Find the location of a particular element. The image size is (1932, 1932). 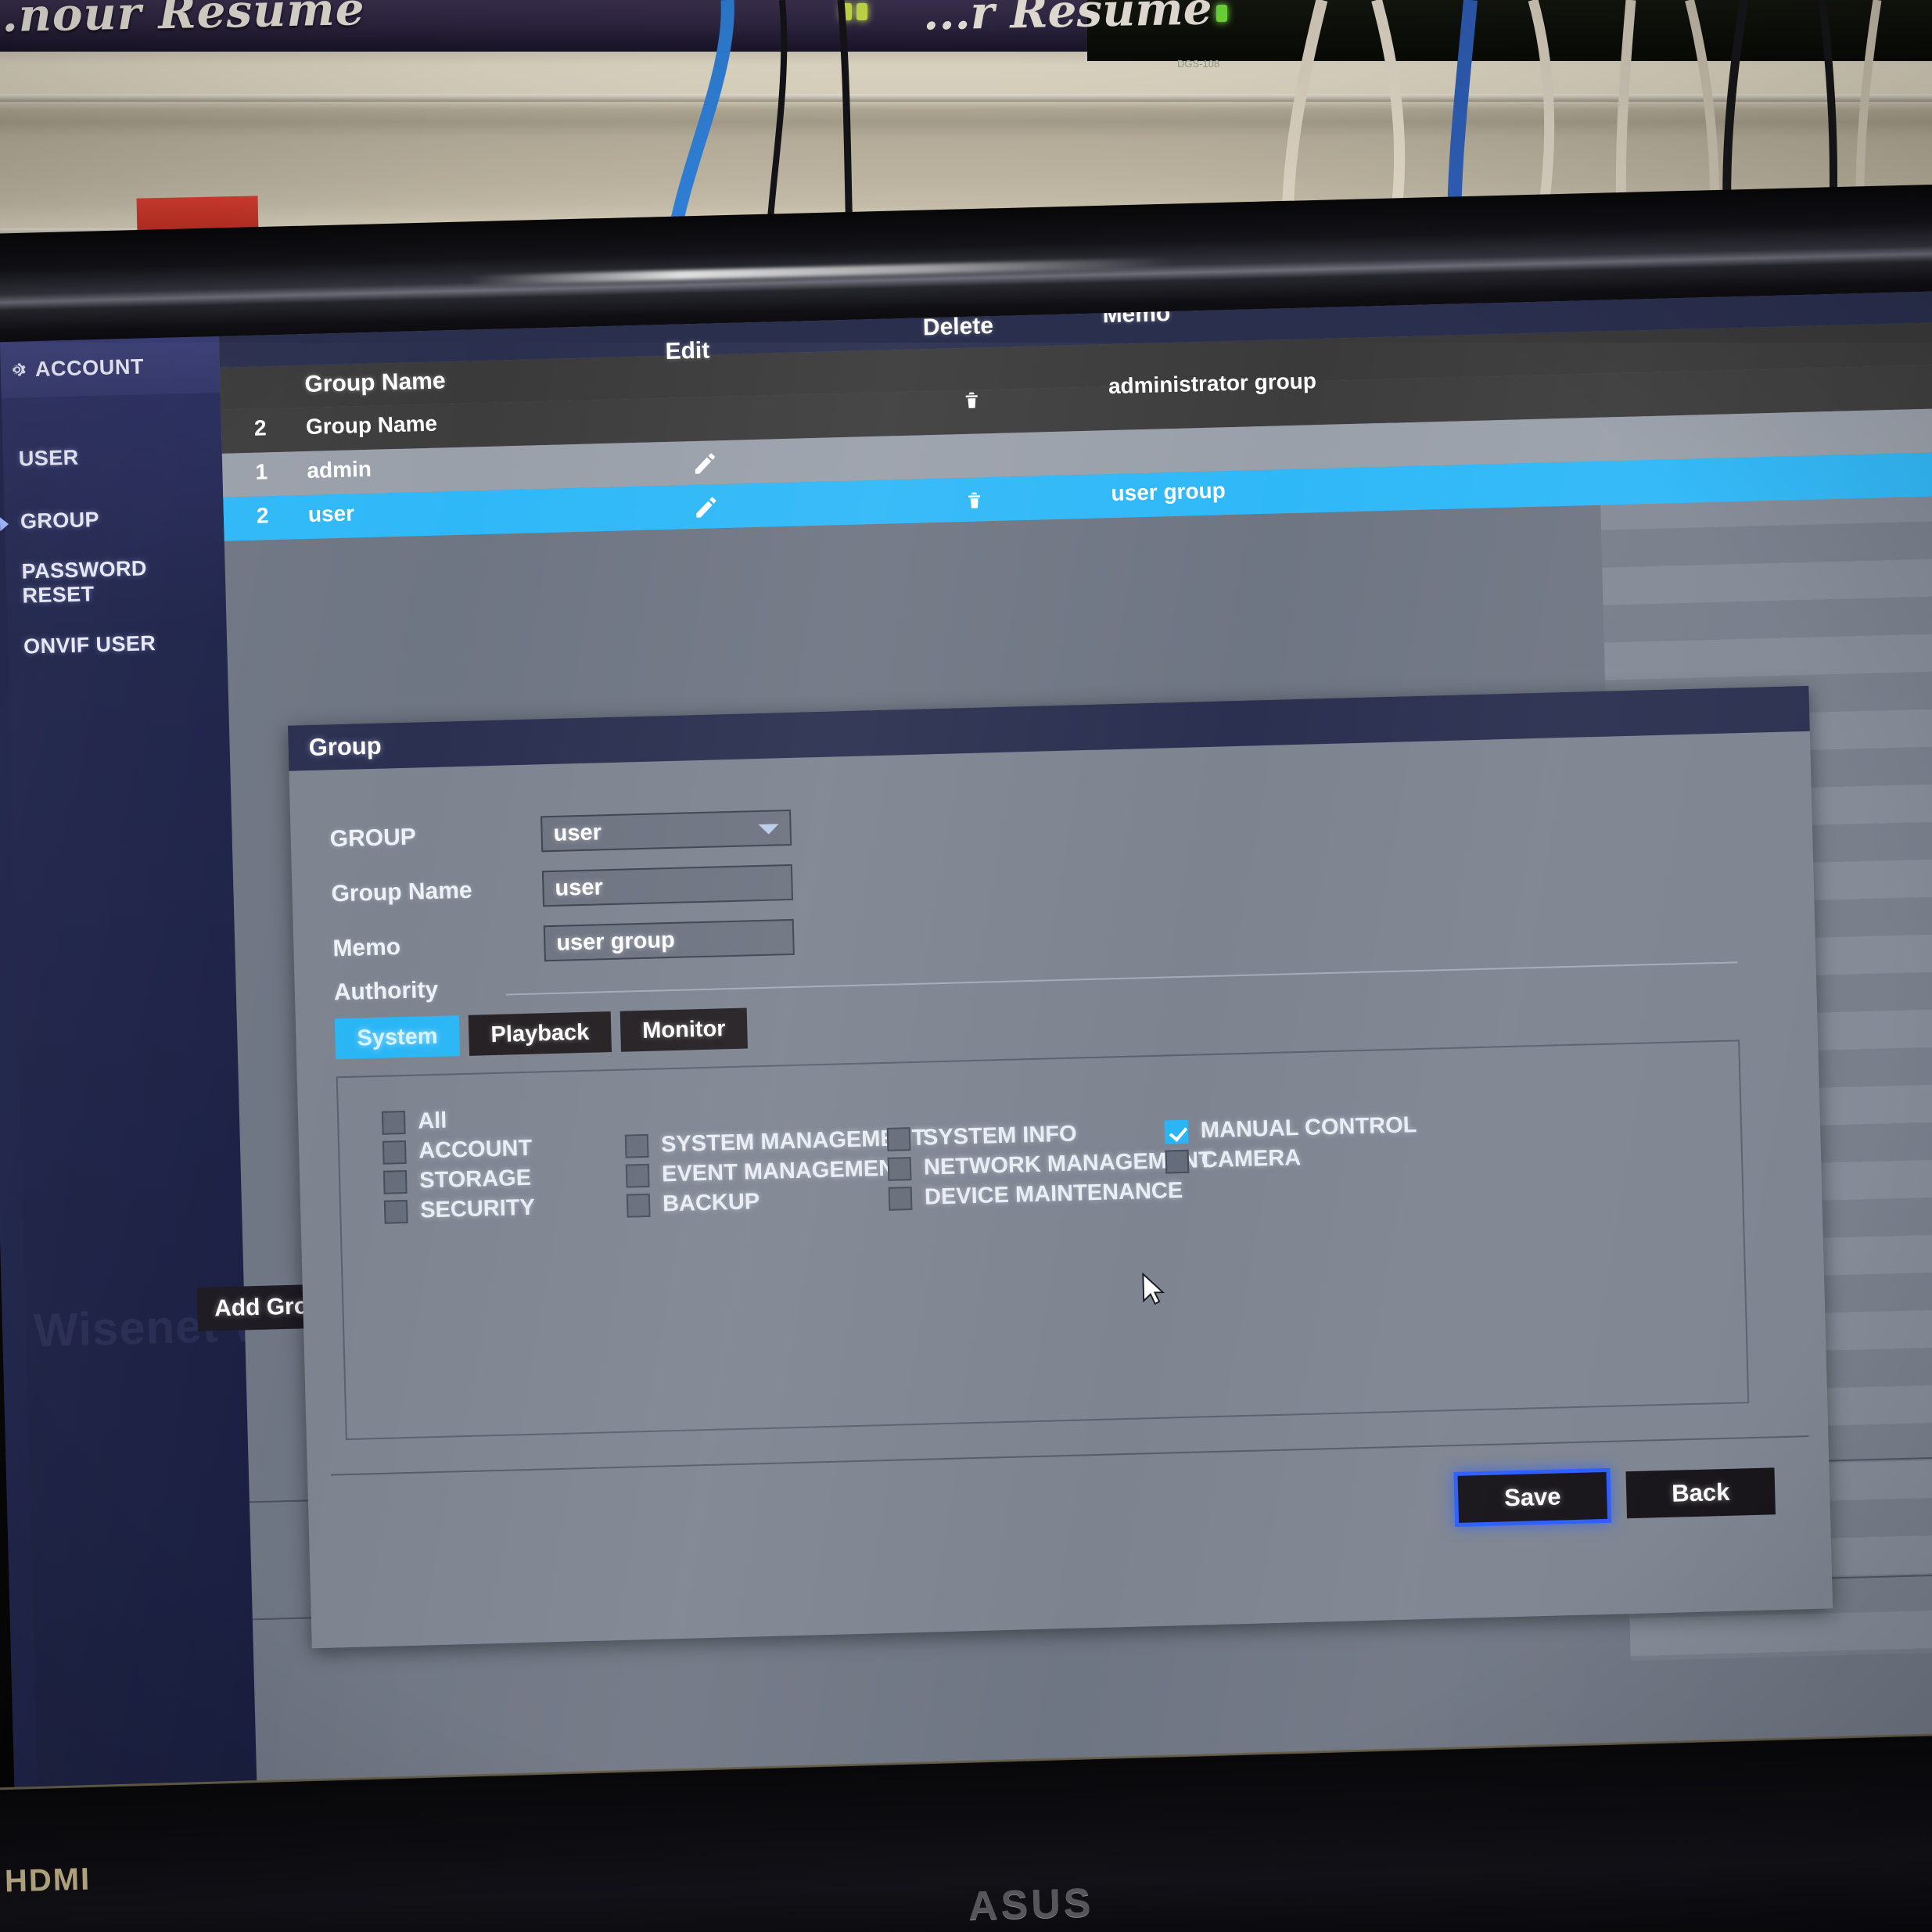

permission-label: BACKUP is located at coordinates (711, 1203).